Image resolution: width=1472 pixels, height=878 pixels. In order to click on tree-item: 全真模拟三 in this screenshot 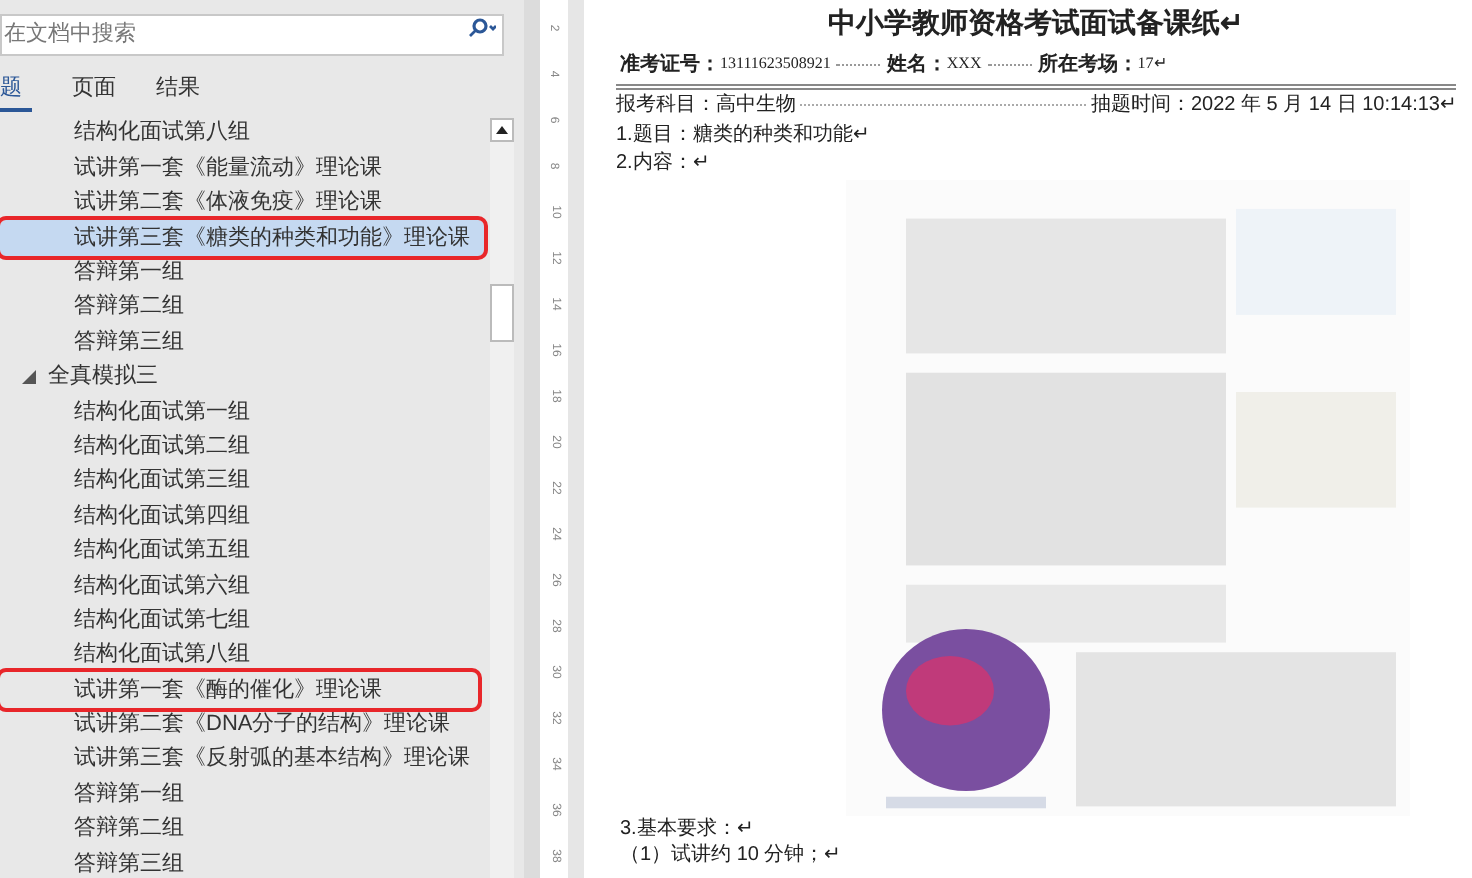, I will do `click(244, 377)`.